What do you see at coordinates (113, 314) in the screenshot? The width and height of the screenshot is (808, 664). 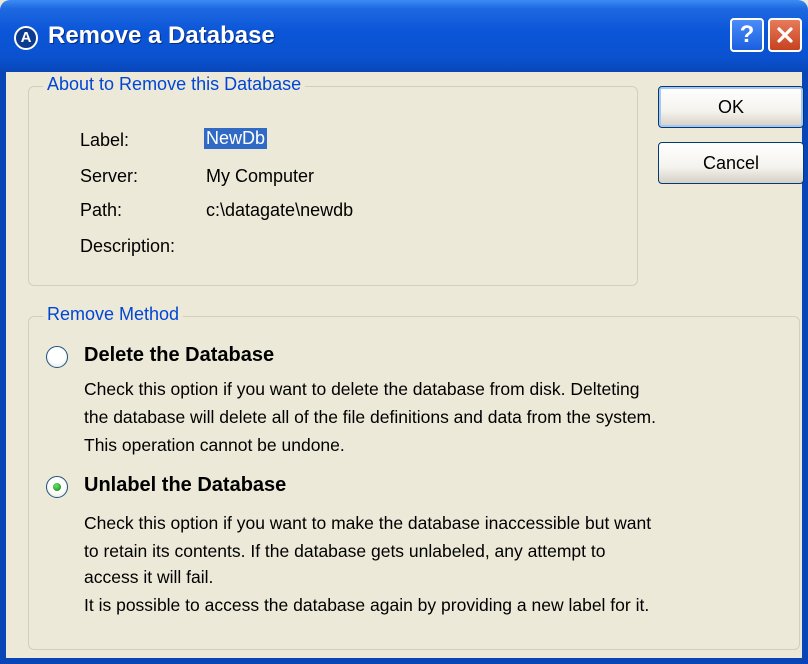 I see `remove-method-group-title: Remove Method` at bounding box center [113, 314].